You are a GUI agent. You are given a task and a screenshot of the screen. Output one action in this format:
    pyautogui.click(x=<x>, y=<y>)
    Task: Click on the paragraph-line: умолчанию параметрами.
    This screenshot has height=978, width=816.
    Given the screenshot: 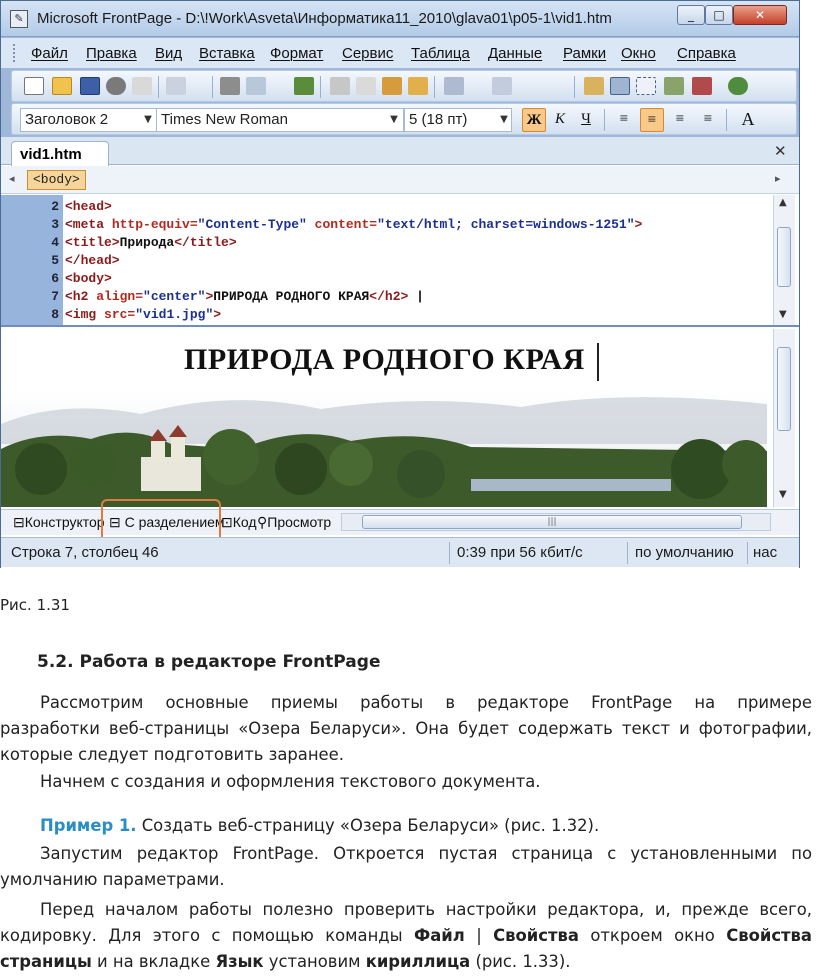 What is the action you would take?
    pyautogui.click(x=112, y=879)
    